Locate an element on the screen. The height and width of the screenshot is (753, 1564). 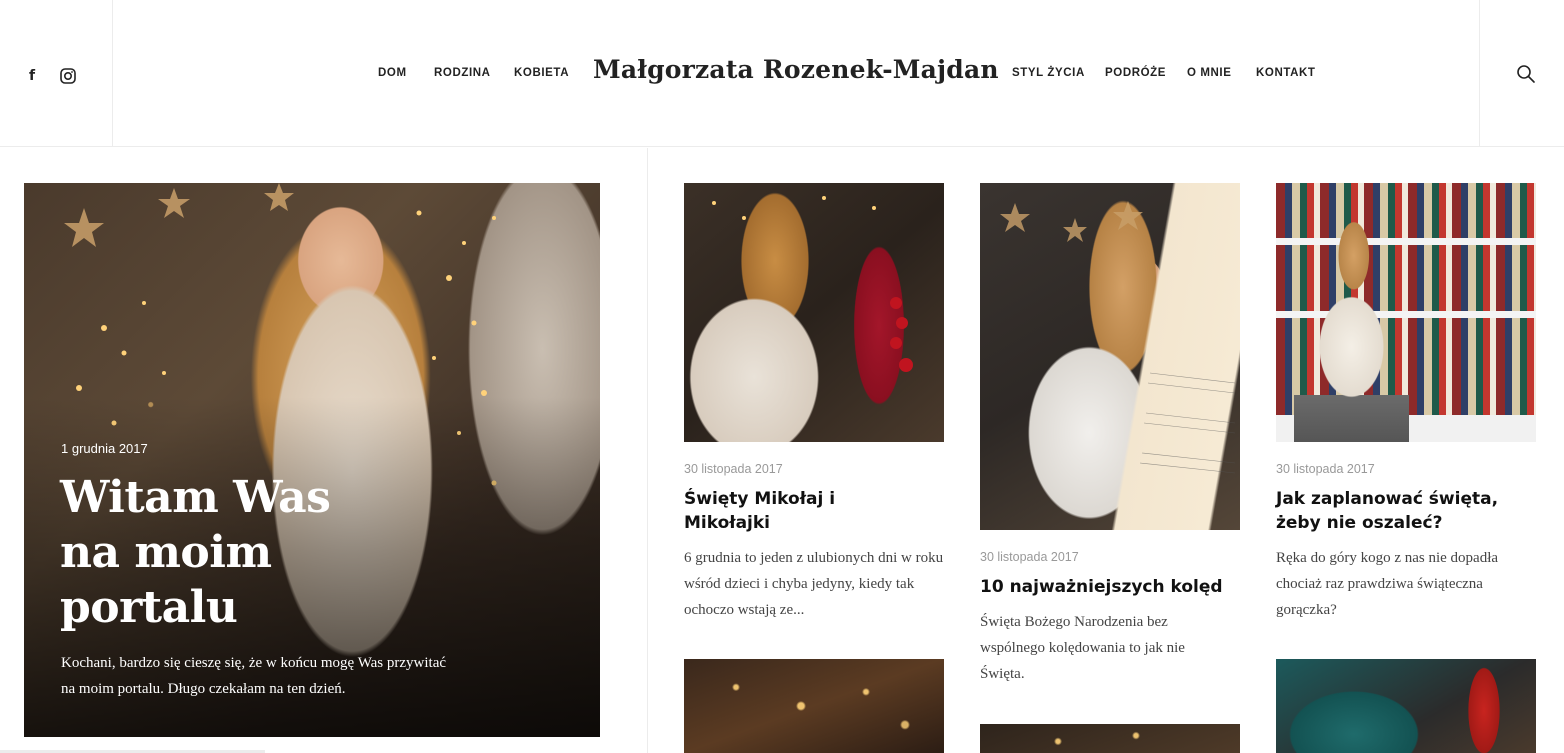
post-title: Święty Mikołaj i Mikołajki is located at coordinates (784, 511).